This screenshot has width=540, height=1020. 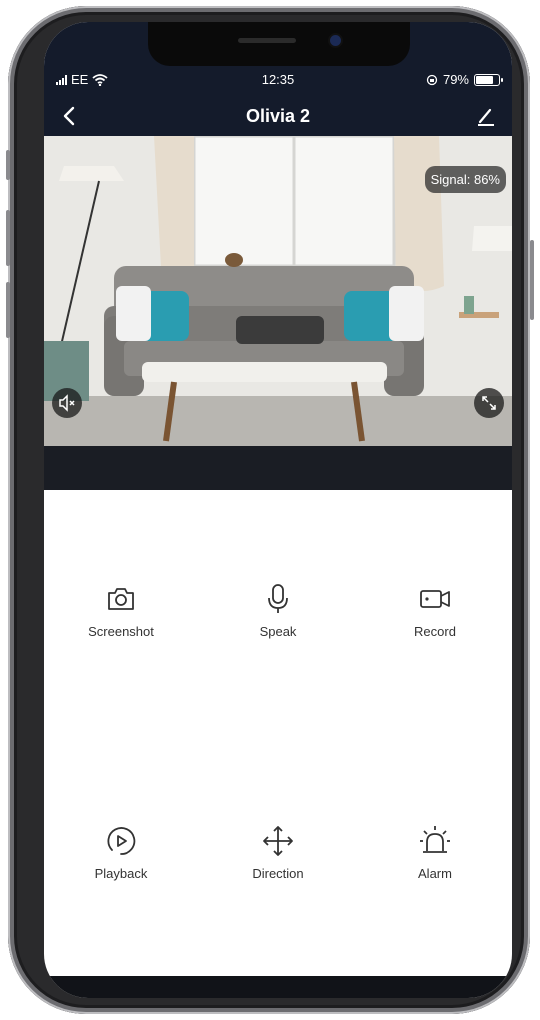 What do you see at coordinates (432, 79) in the screenshot?
I see `rotation-lock-icon` at bounding box center [432, 79].